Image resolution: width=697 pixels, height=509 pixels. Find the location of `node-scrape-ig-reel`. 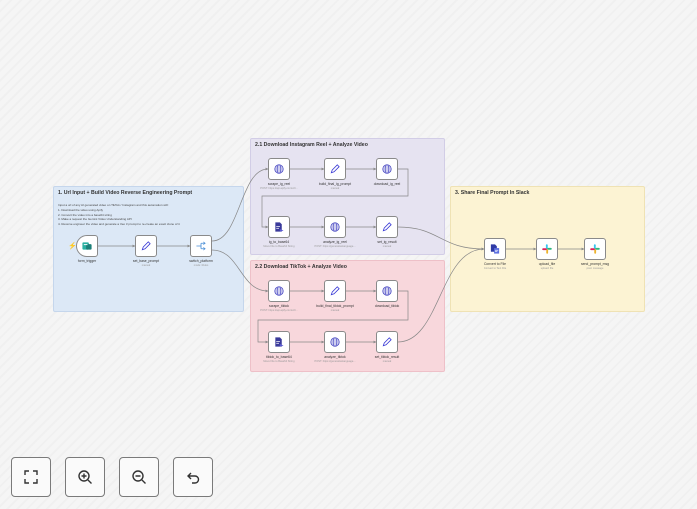

node-scrape-ig-reel is located at coordinates (279, 169).